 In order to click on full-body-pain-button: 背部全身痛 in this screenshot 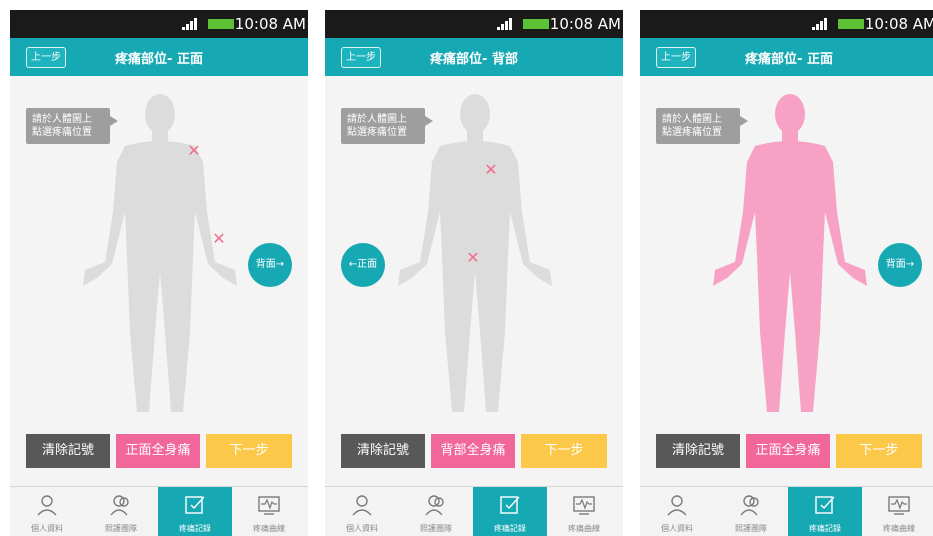, I will do `click(473, 451)`.